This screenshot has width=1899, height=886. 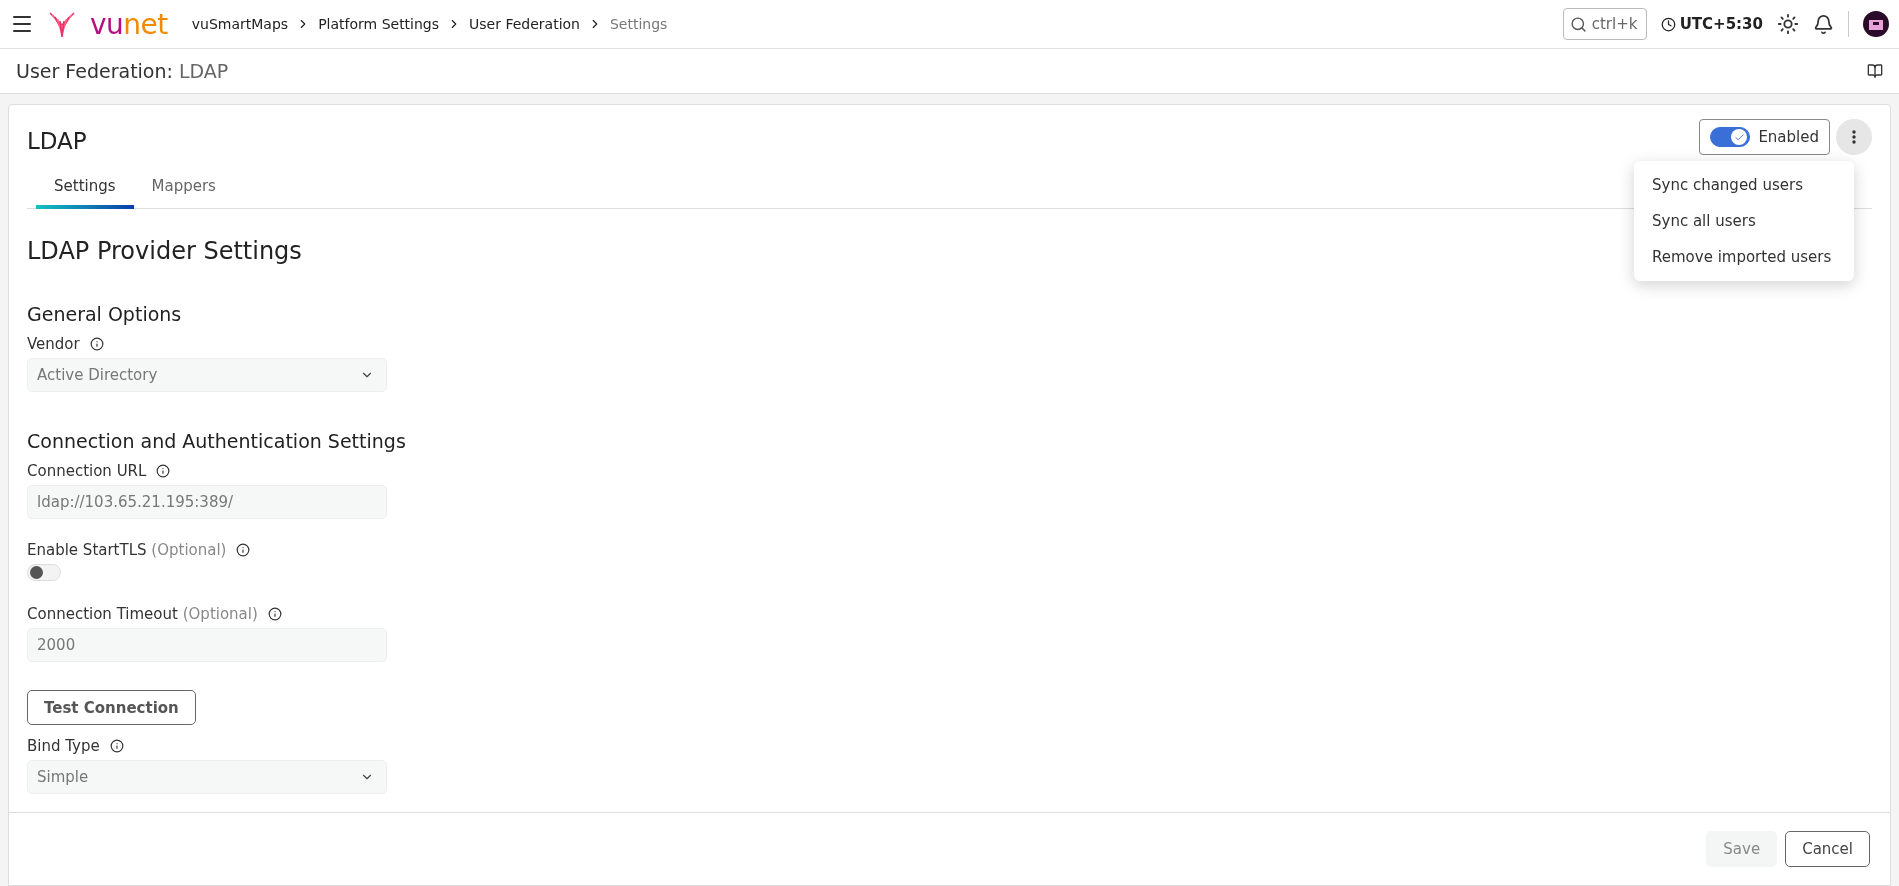 I want to click on logo-wordmark: vunet, so click(x=129, y=24).